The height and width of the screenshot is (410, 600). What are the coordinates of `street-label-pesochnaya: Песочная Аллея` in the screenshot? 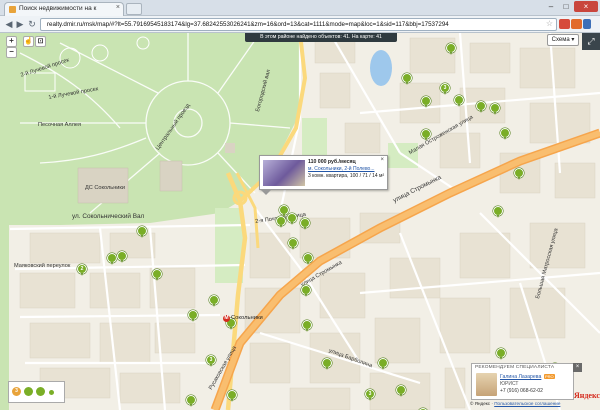 It's located at (60, 125).